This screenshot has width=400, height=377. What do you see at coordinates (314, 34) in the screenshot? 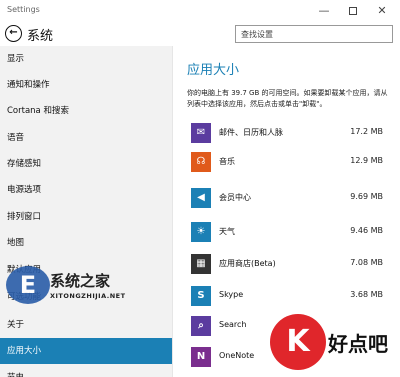
I see `search-input: 查找设置` at bounding box center [314, 34].